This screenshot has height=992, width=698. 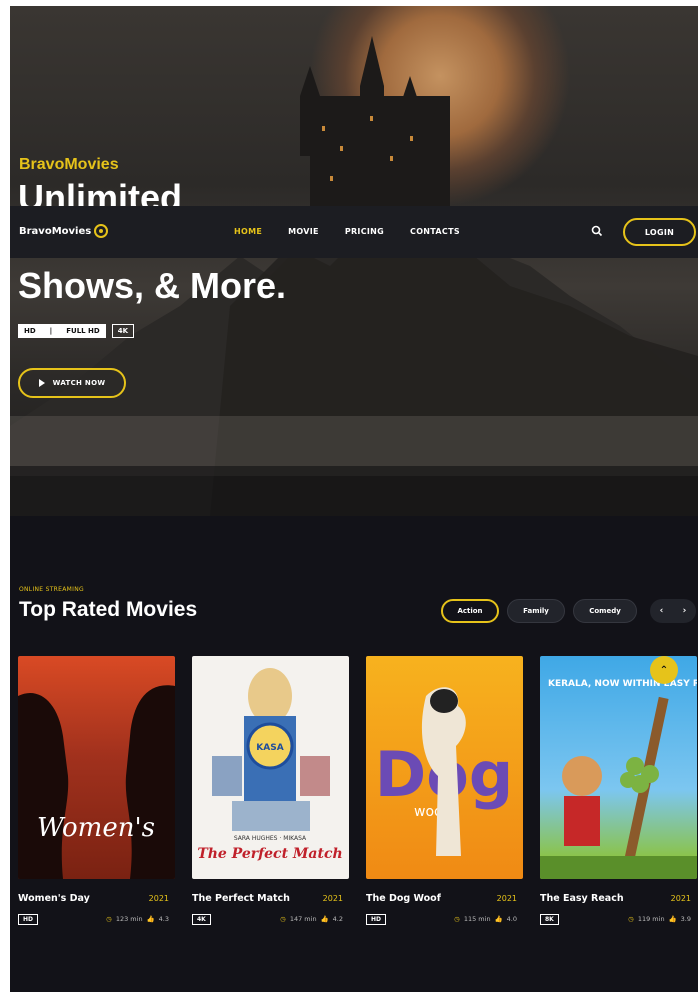 What do you see at coordinates (605, 611) in the screenshot?
I see `filter-comedy: Comedy` at bounding box center [605, 611].